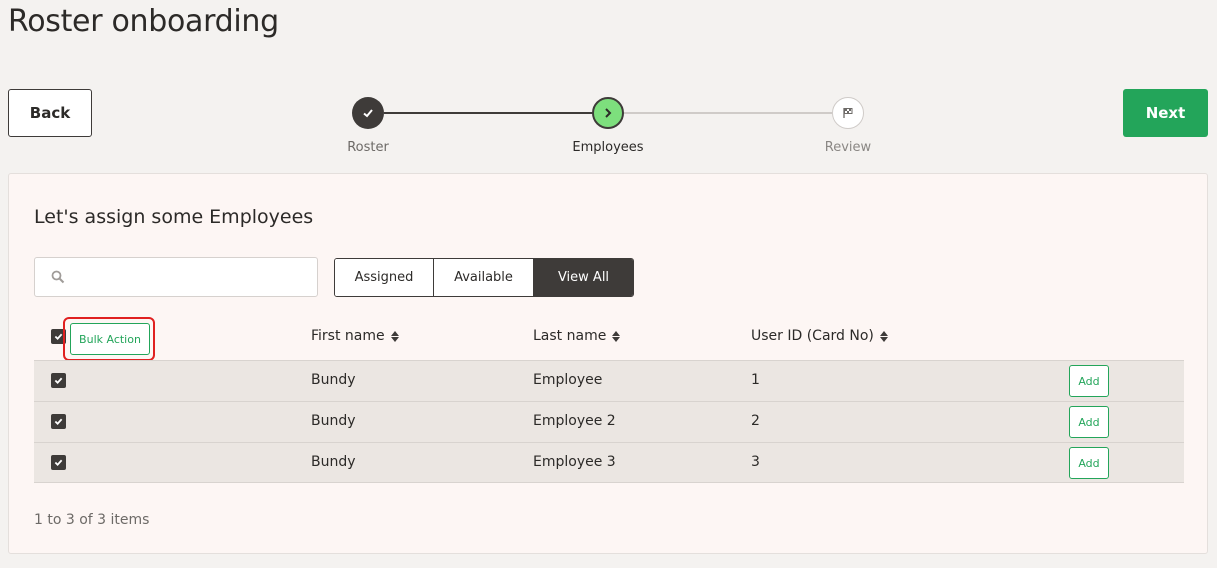  I want to click on step-label-review: Review, so click(848, 147).